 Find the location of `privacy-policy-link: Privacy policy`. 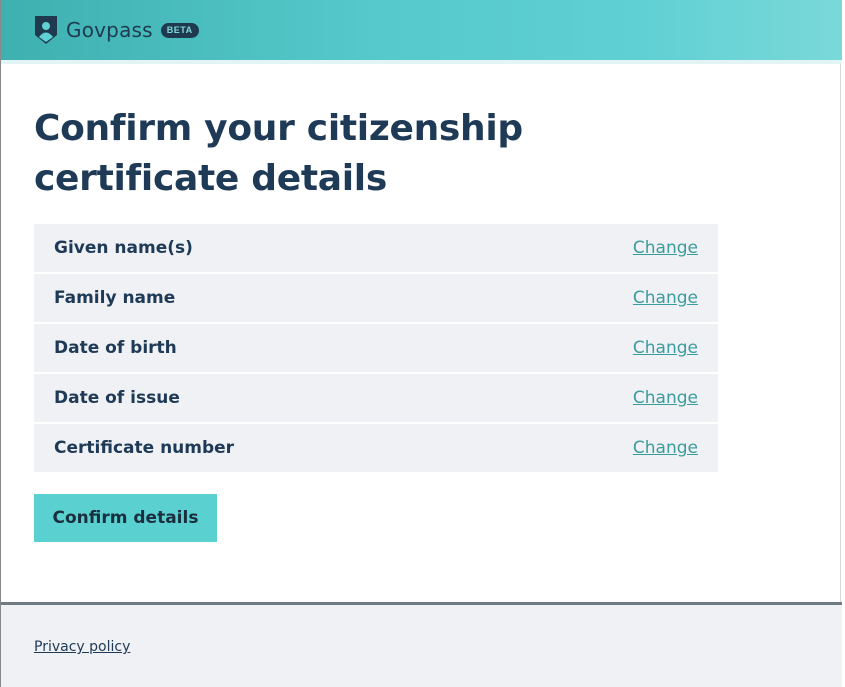

privacy-policy-link: Privacy policy is located at coordinates (82, 647).